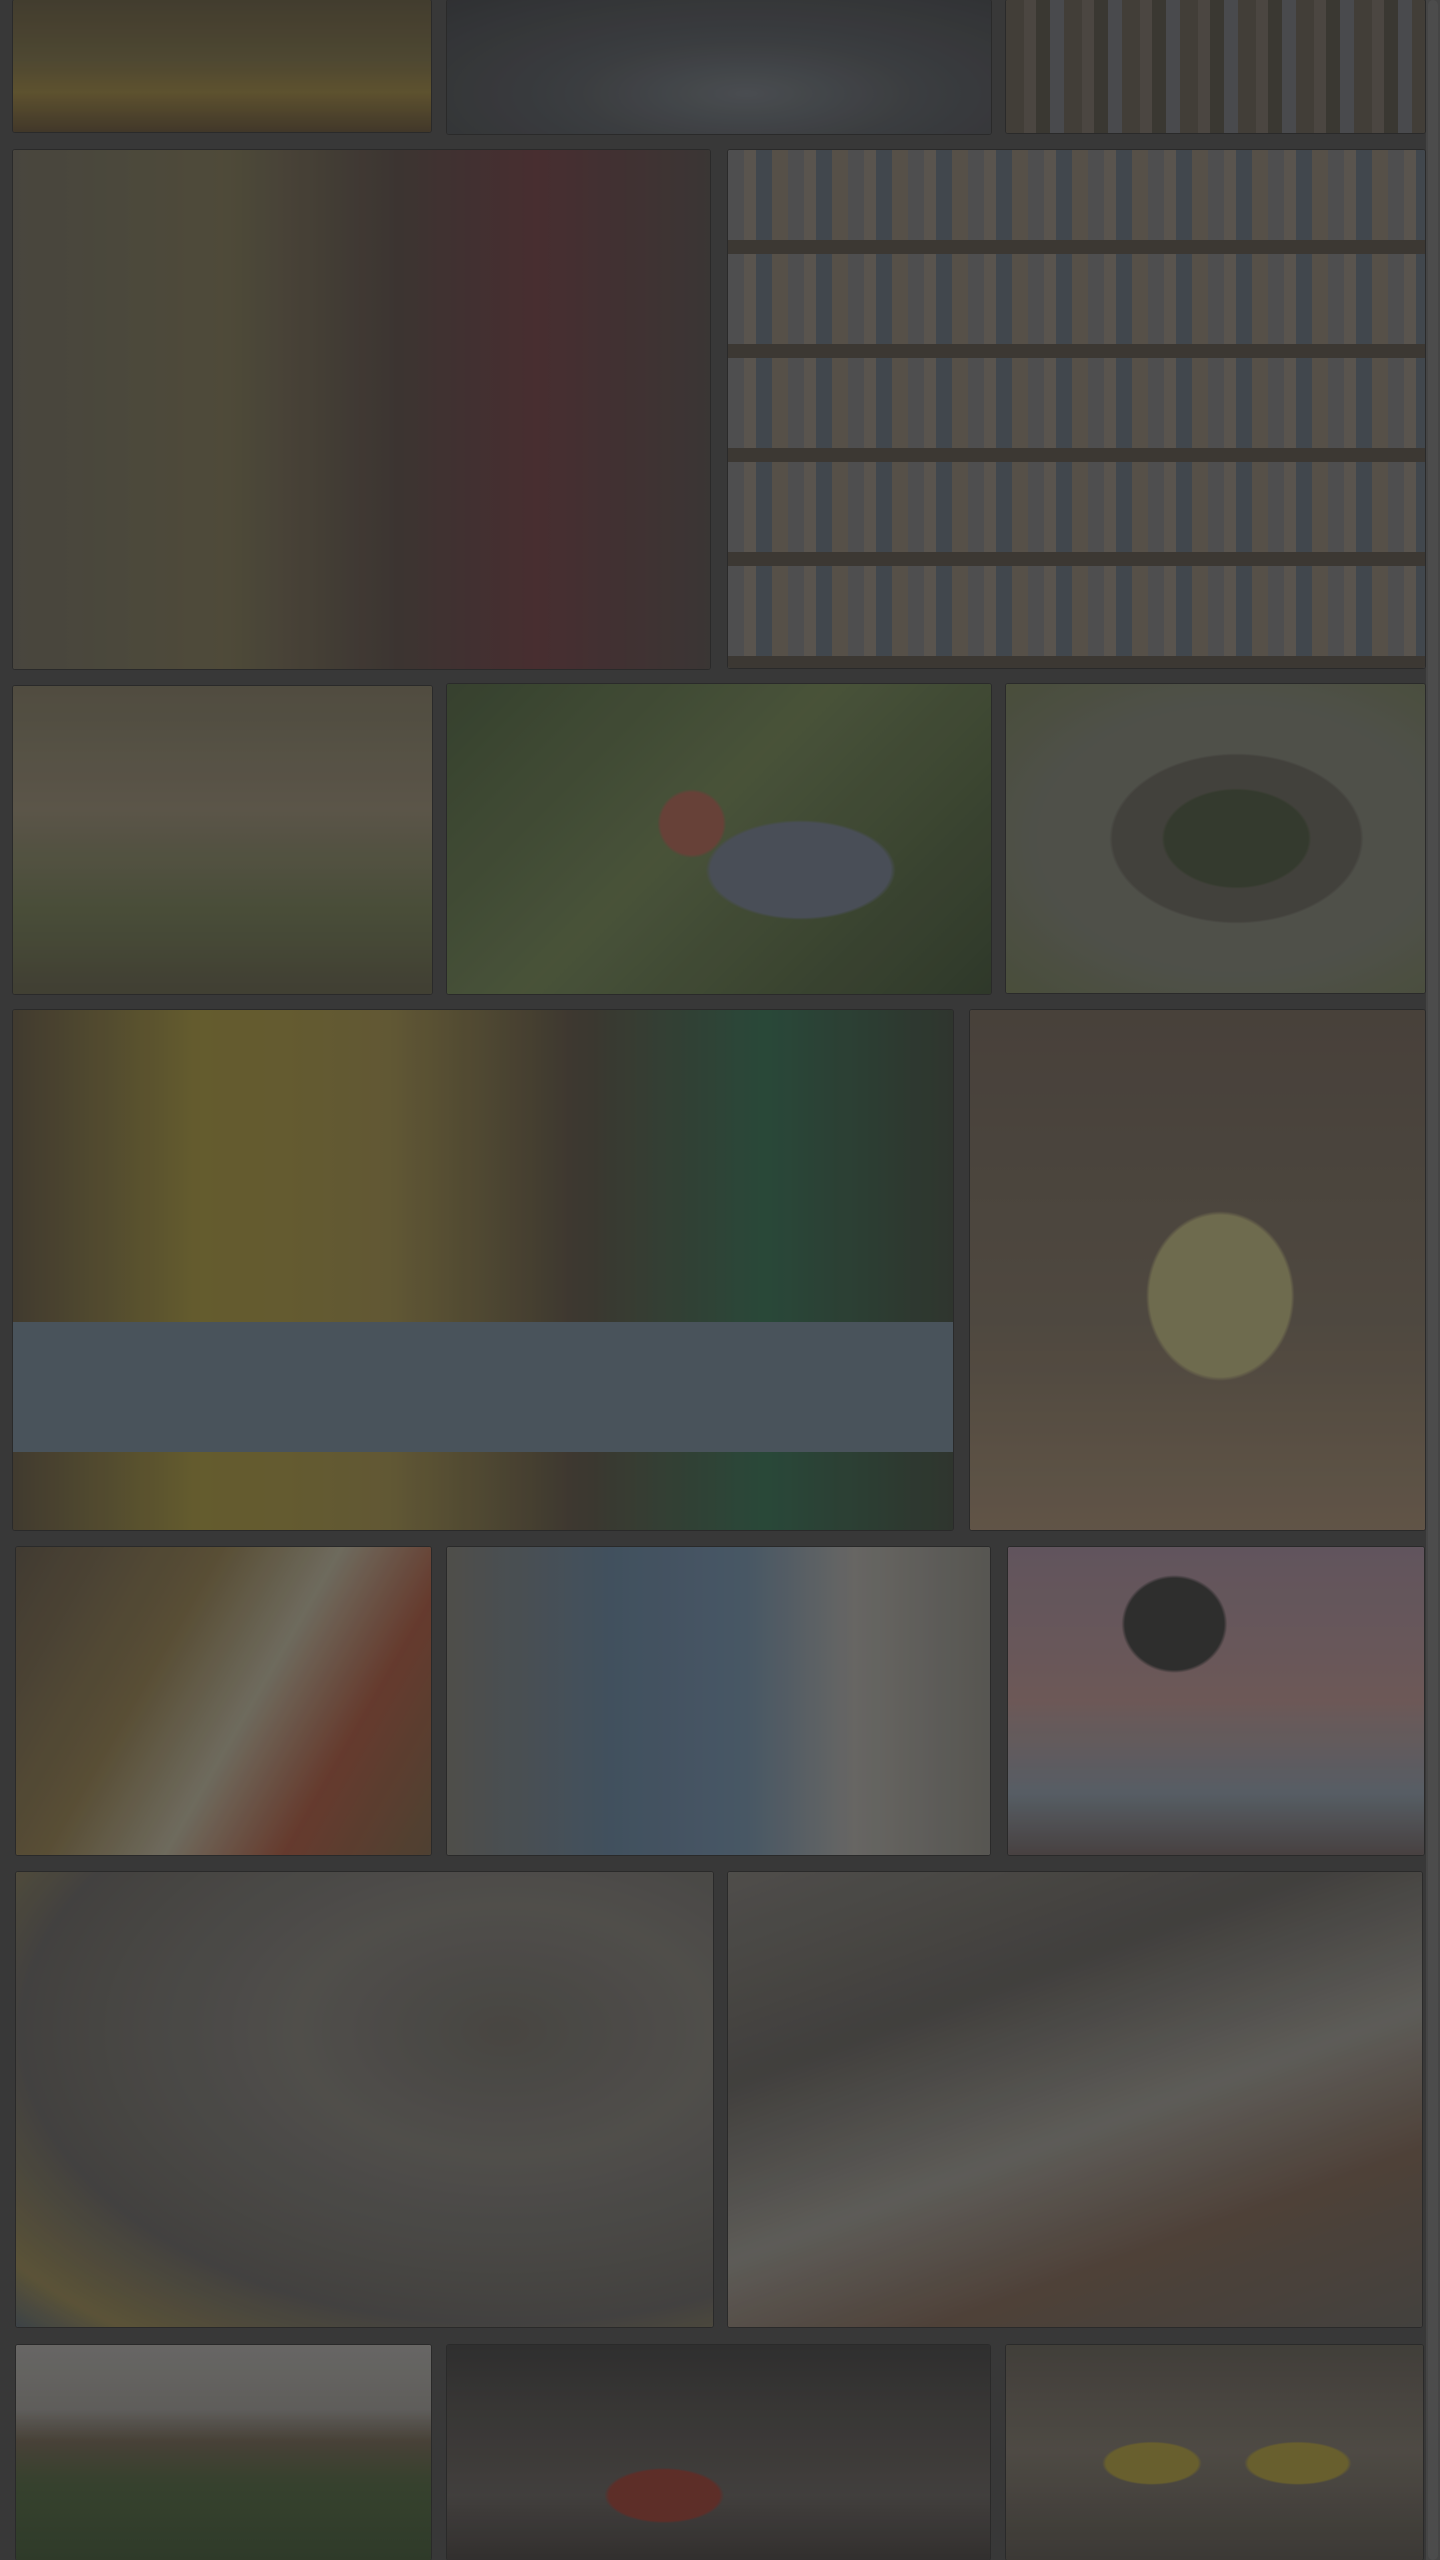 The width and height of the screenshot is (1440, 2560). Describe the element at coordinates (364, 2099) in the screenshot. I see `photo-blur` at that location.